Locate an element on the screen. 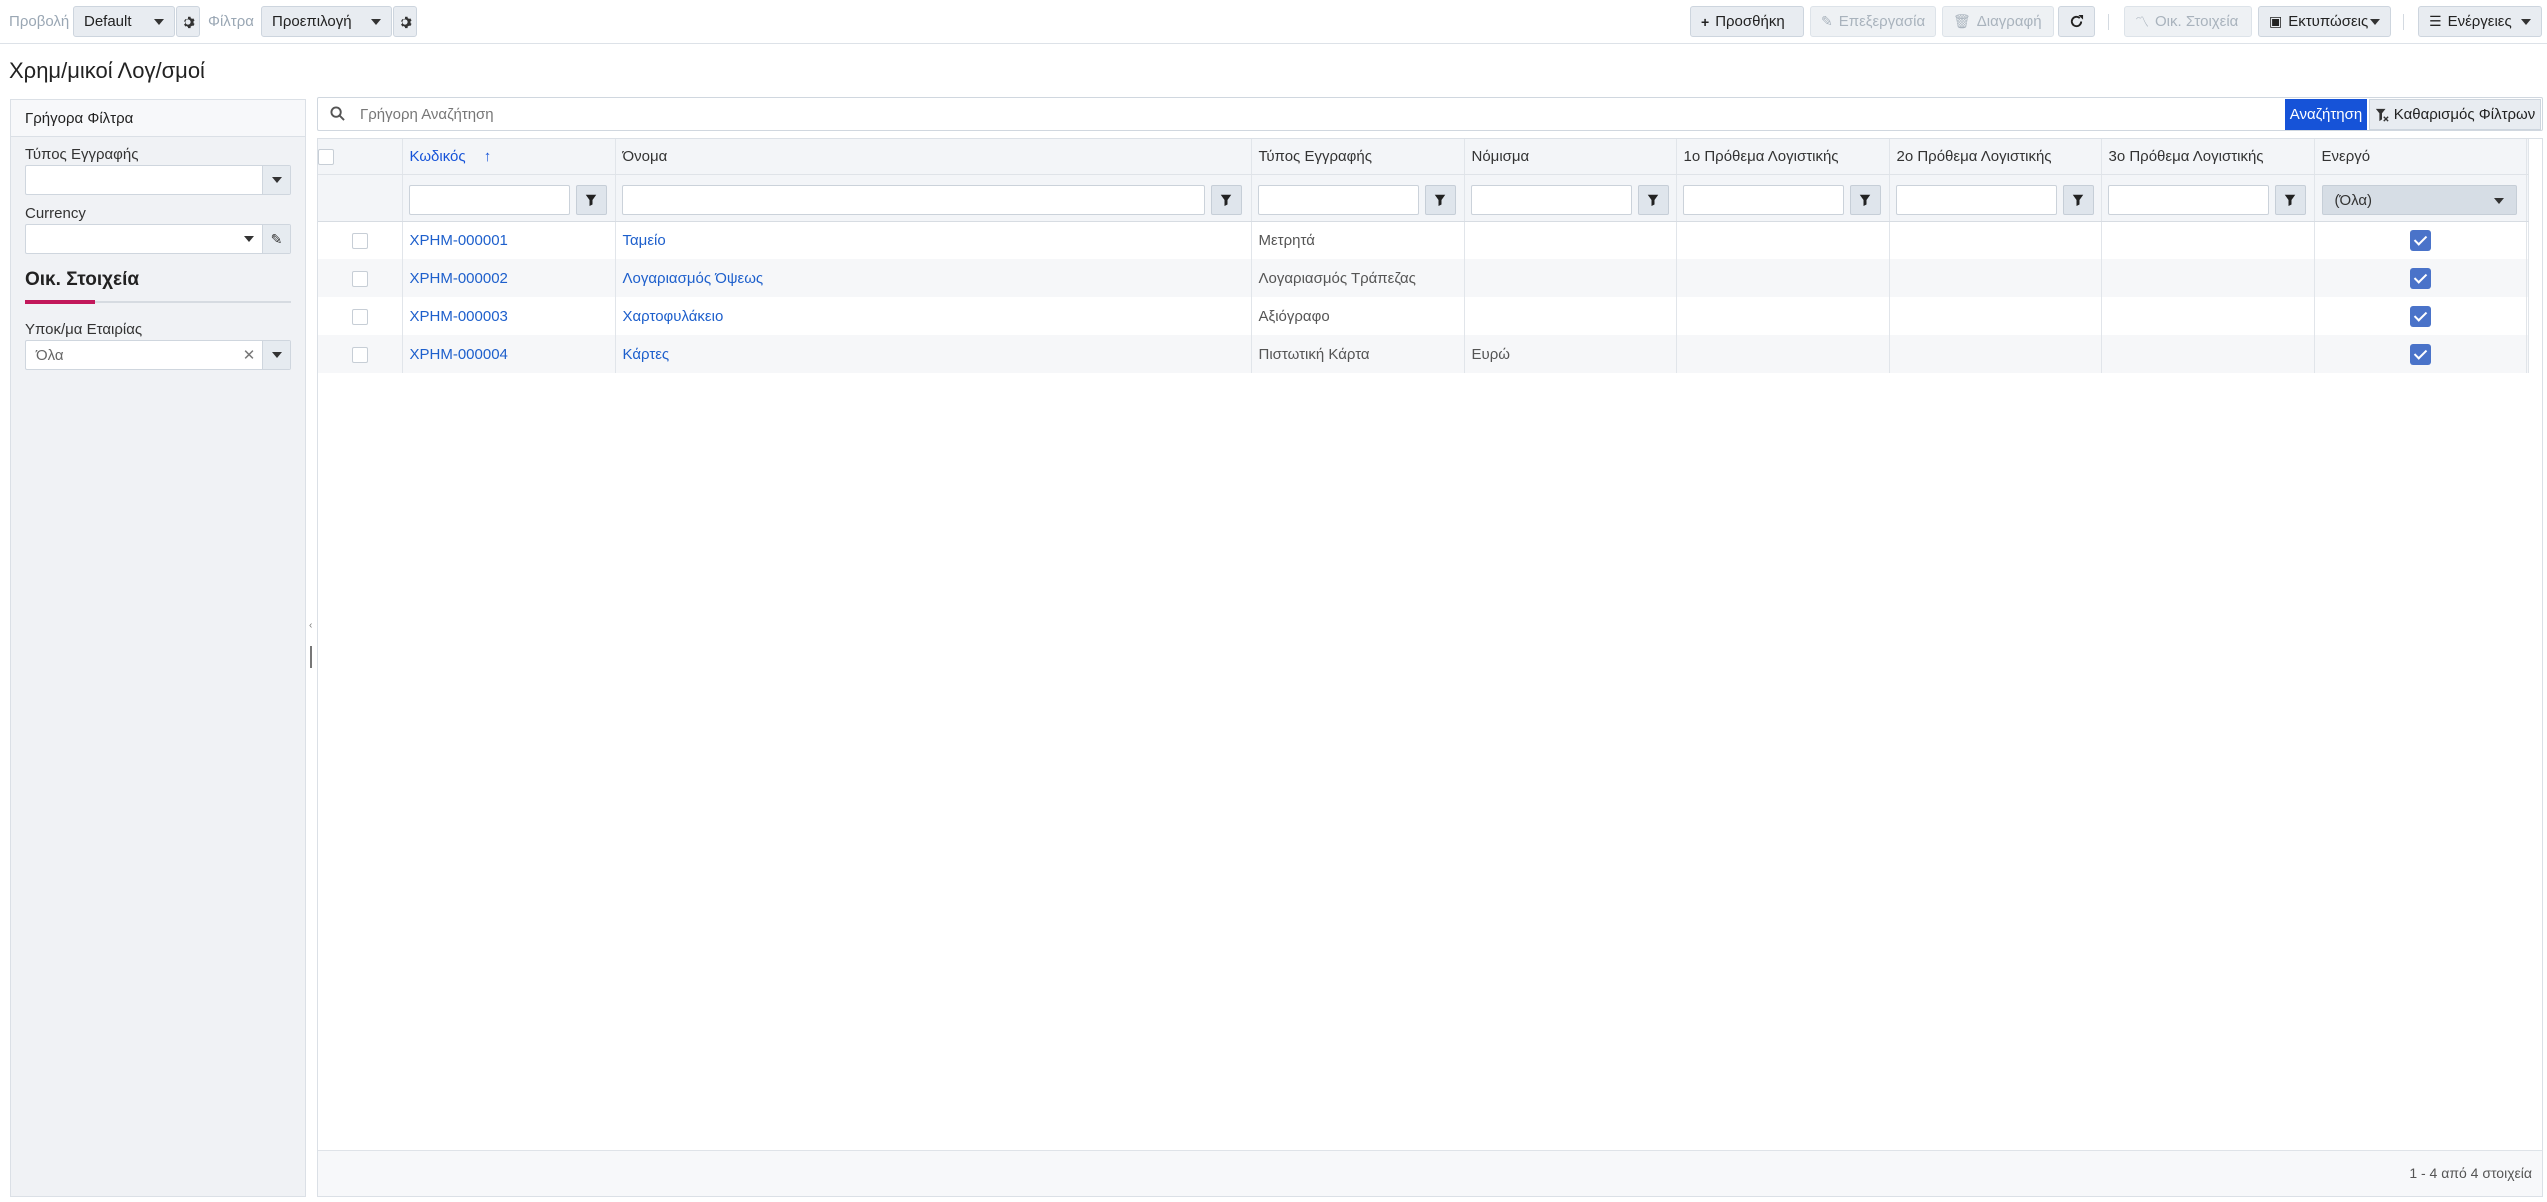 The height and width of the screenshot is (1202, 2547). edit-button: ✎ Επεξεργασία is located at coordinates (1873, 21).